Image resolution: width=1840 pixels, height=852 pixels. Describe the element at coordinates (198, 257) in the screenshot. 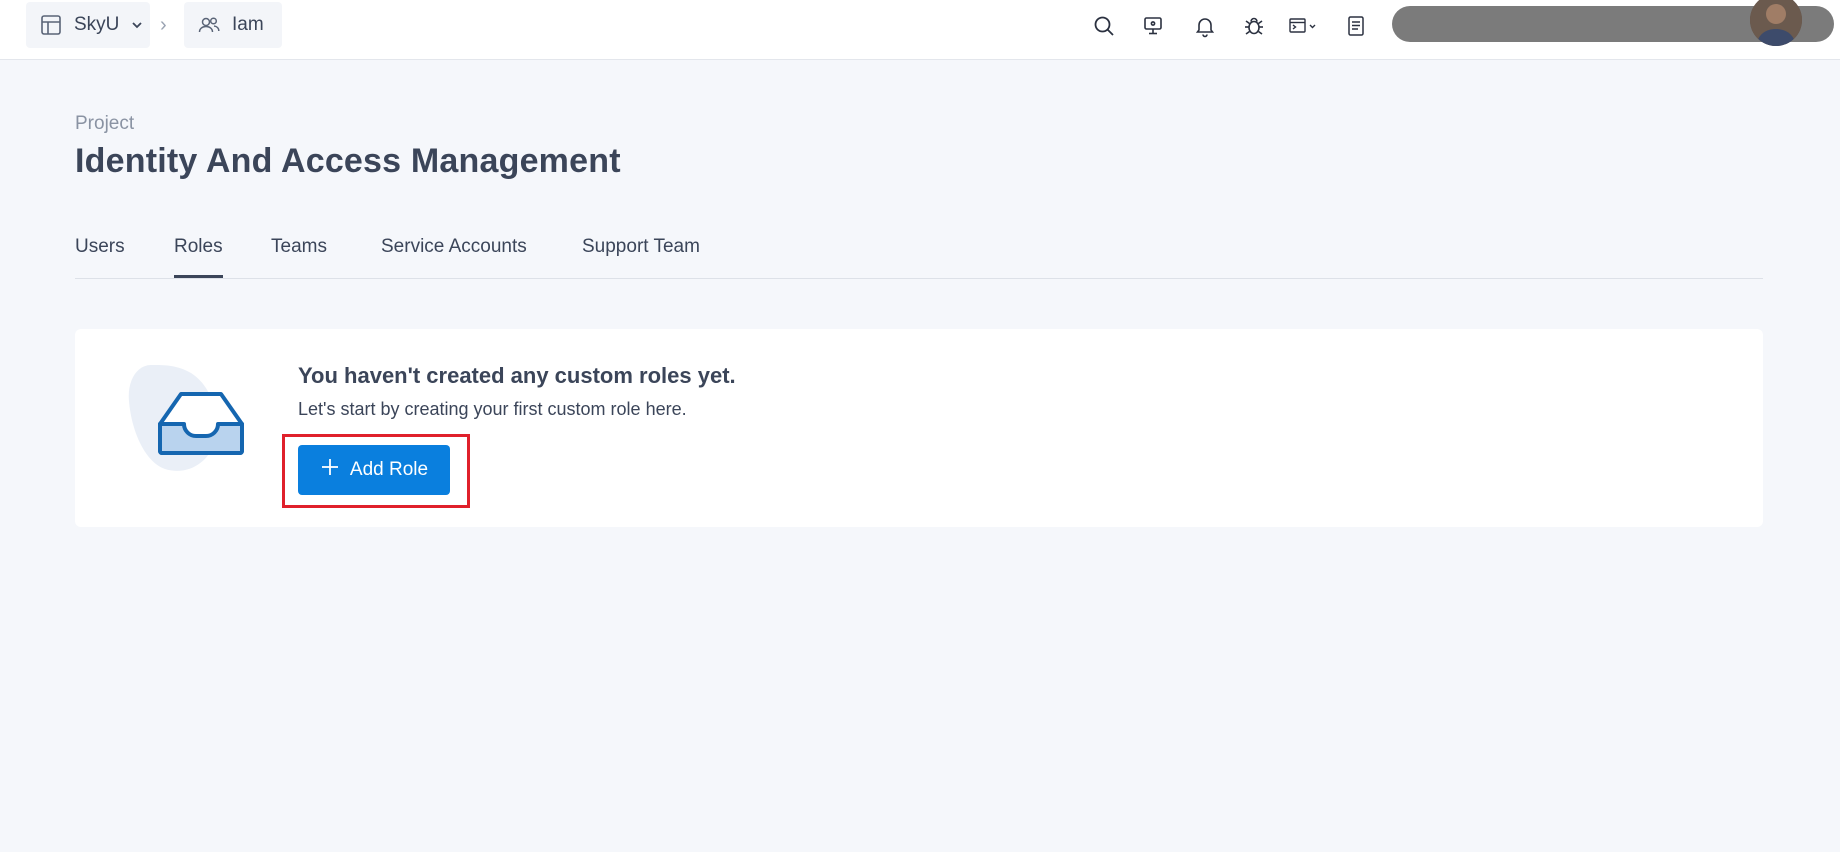

I see `tab-roles: Roles` at that location.